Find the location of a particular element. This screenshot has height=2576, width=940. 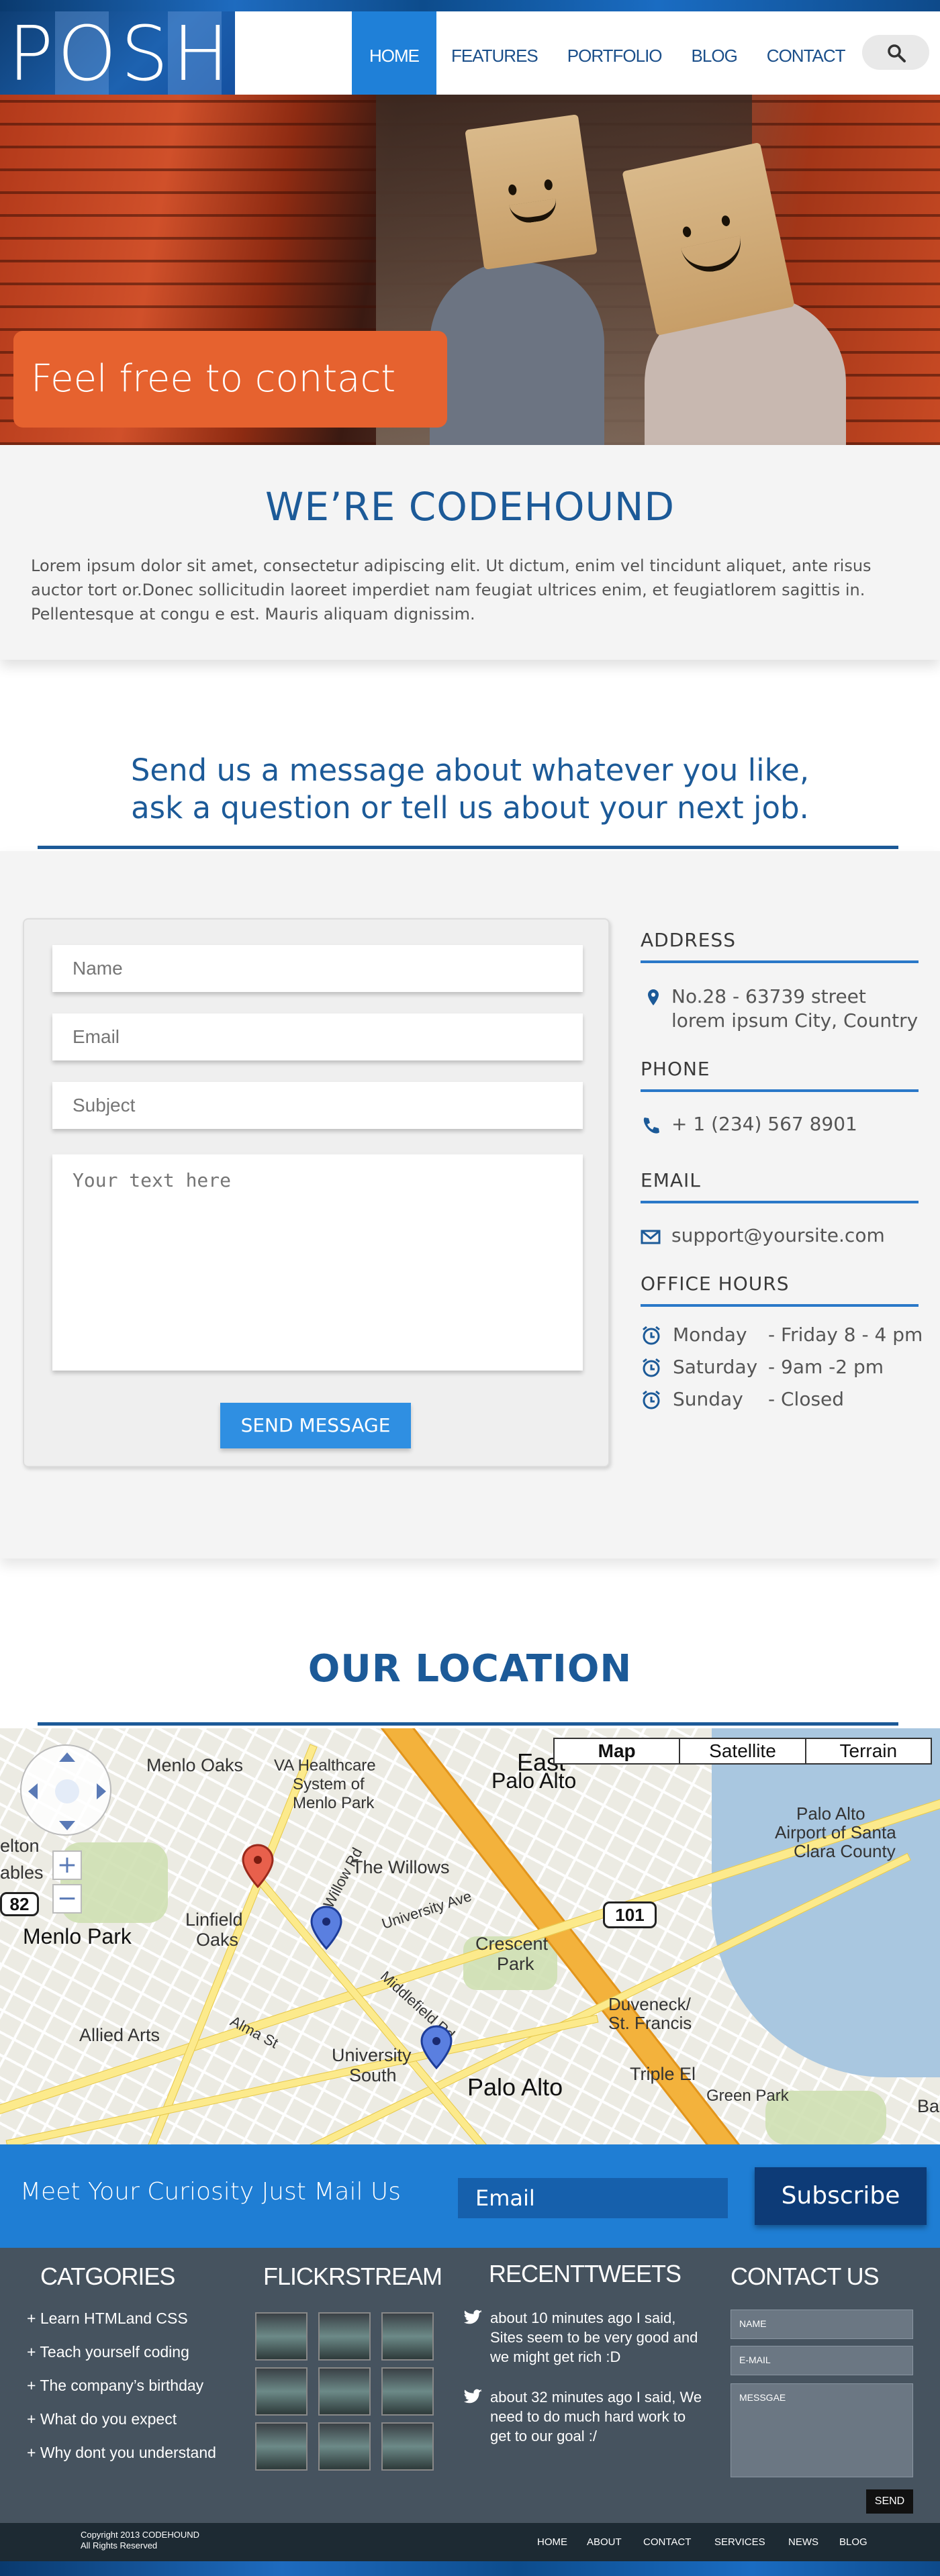

category-link: + The company’s birthday is located at coordinates (115, 2386).